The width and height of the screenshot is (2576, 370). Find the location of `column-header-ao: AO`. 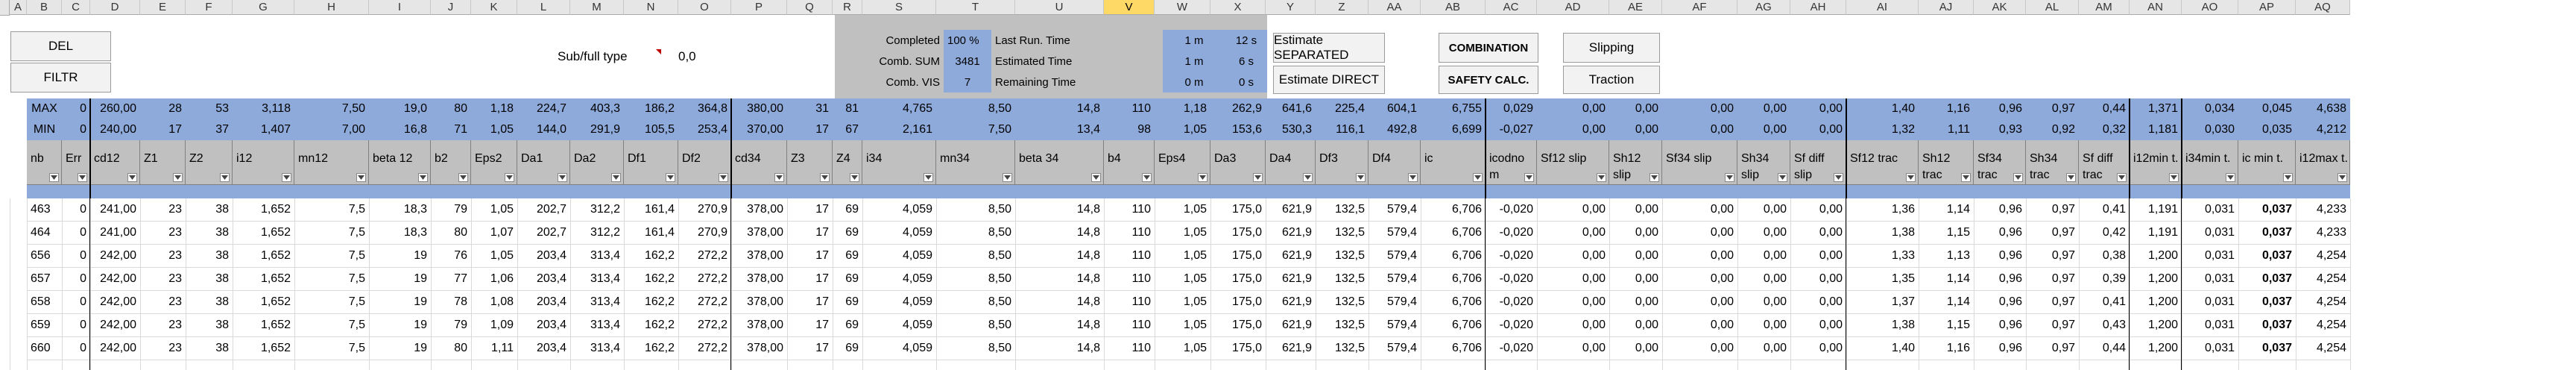

column-header-ao: AO is located at coordinates (2210, 7).